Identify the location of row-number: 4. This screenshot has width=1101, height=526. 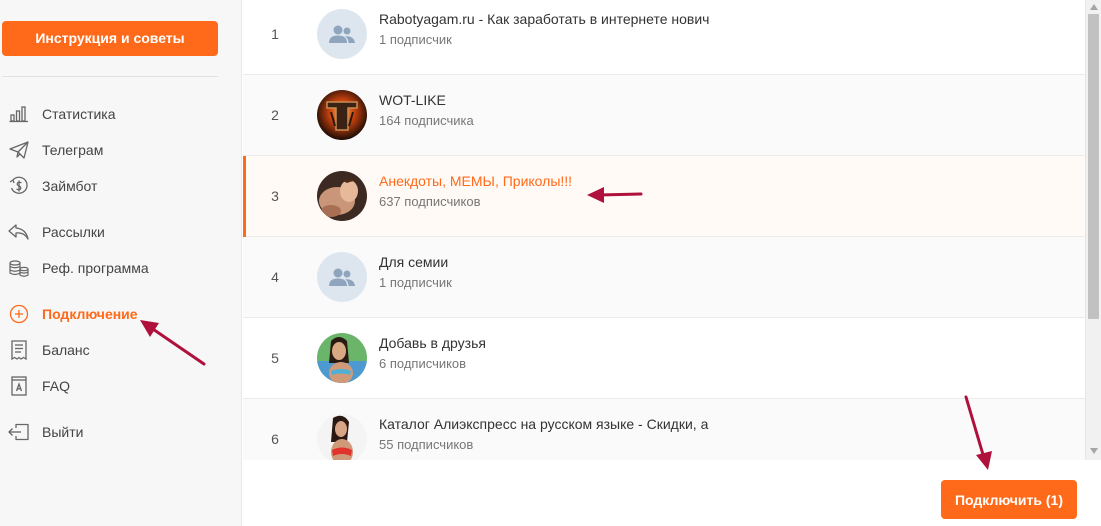
(275, 277).